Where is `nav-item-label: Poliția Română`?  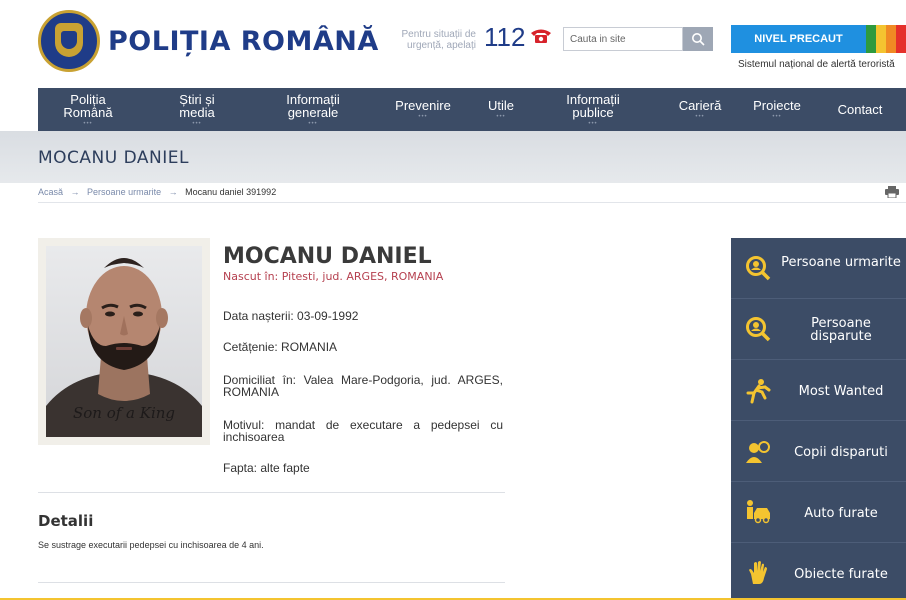 nav-item-label: Poliția Română is located at coordinates (88, 105).